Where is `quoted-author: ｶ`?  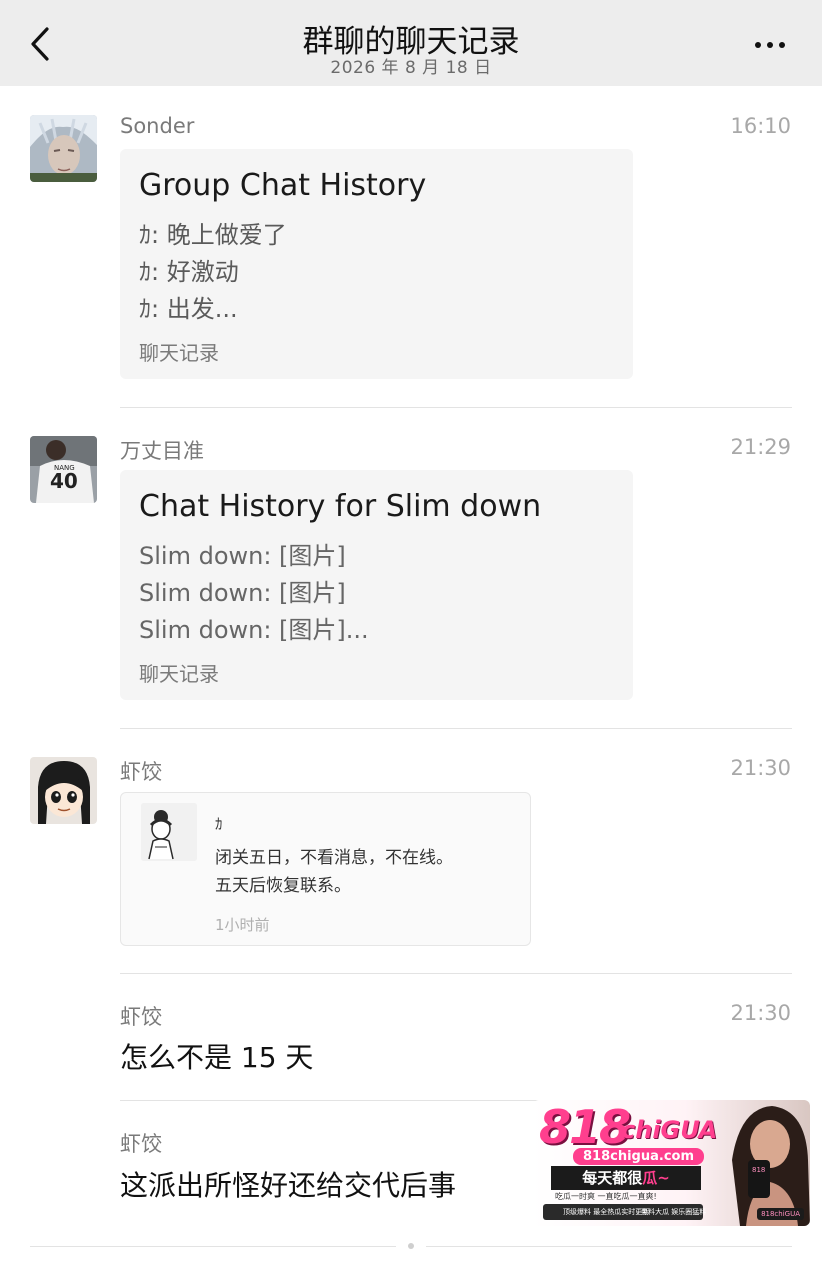
quoted-author: ｶ is located at coordinates (219, 824).